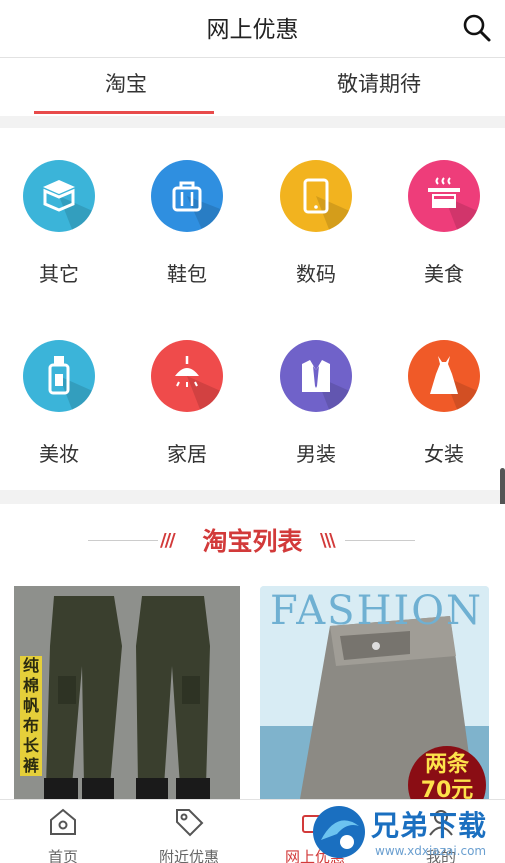 The width and height of the screenshot is (505, 863). I want to click on pot-icon, so click(444, 196).